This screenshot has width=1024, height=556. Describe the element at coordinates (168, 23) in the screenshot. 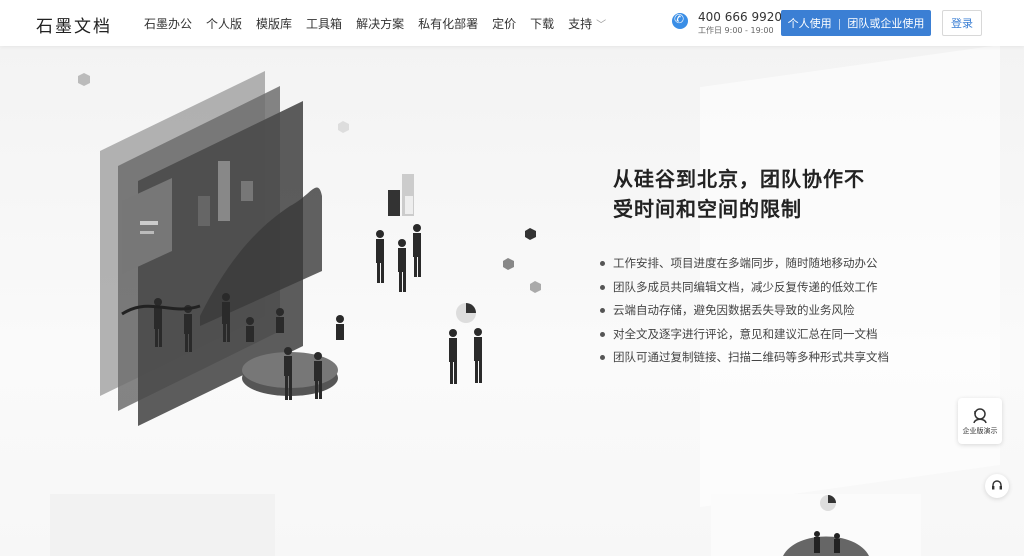

I see `nav-item-office: 石墨办公` at that location.